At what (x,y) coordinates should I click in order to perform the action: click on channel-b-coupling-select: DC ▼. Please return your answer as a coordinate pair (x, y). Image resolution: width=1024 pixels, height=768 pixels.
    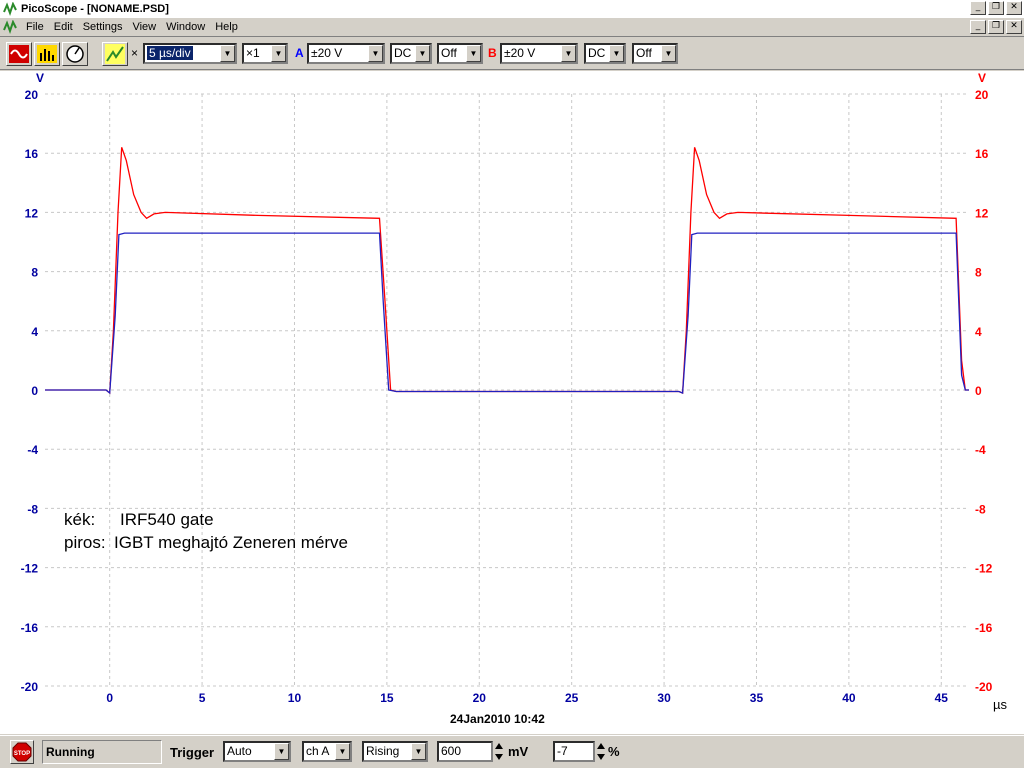
    Looking at the image, I should click on (605, 53).